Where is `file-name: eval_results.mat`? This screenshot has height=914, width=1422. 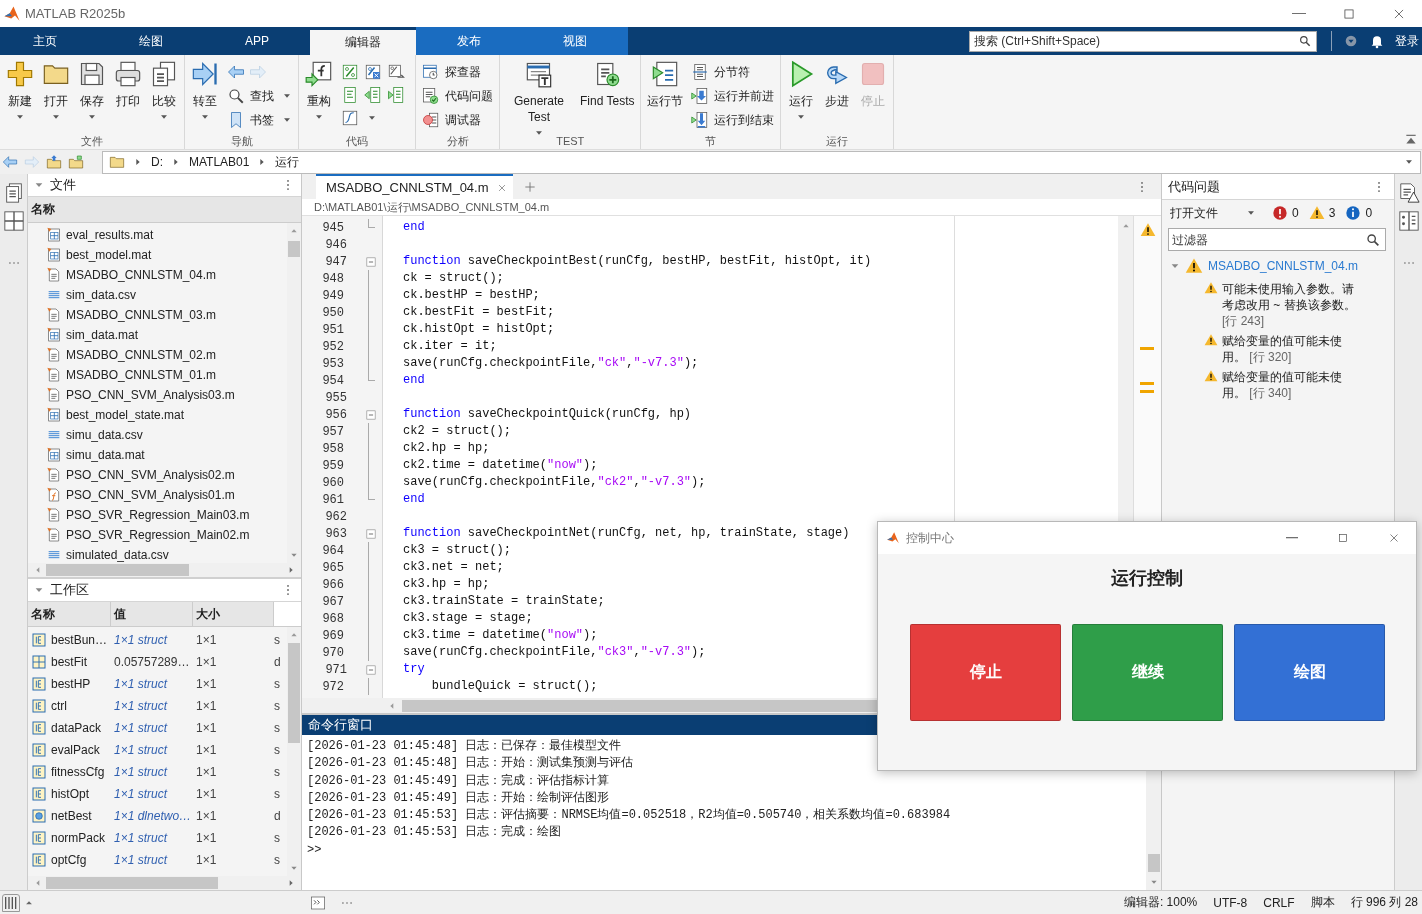 file-name: eval_results.mat is located at coordinates (110, 235).